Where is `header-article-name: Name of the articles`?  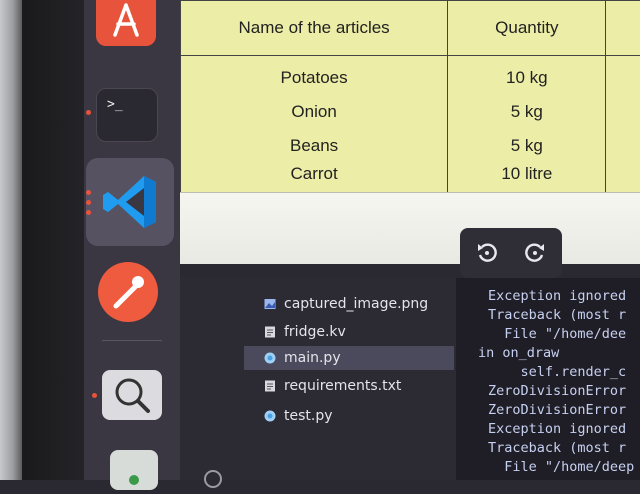
header-article-name: Name of the articles is located at coordinates (314, 28).